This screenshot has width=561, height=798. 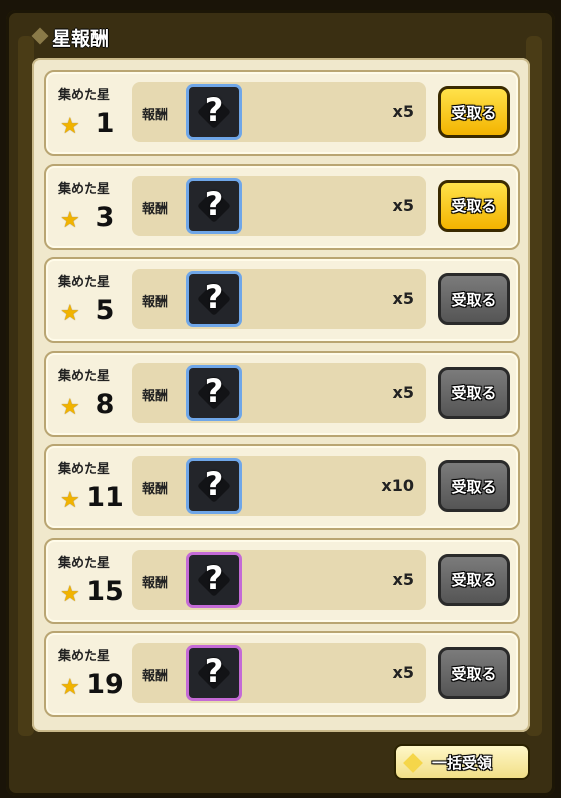 I want to click on star-count: 3, so click(x=105, y=217).